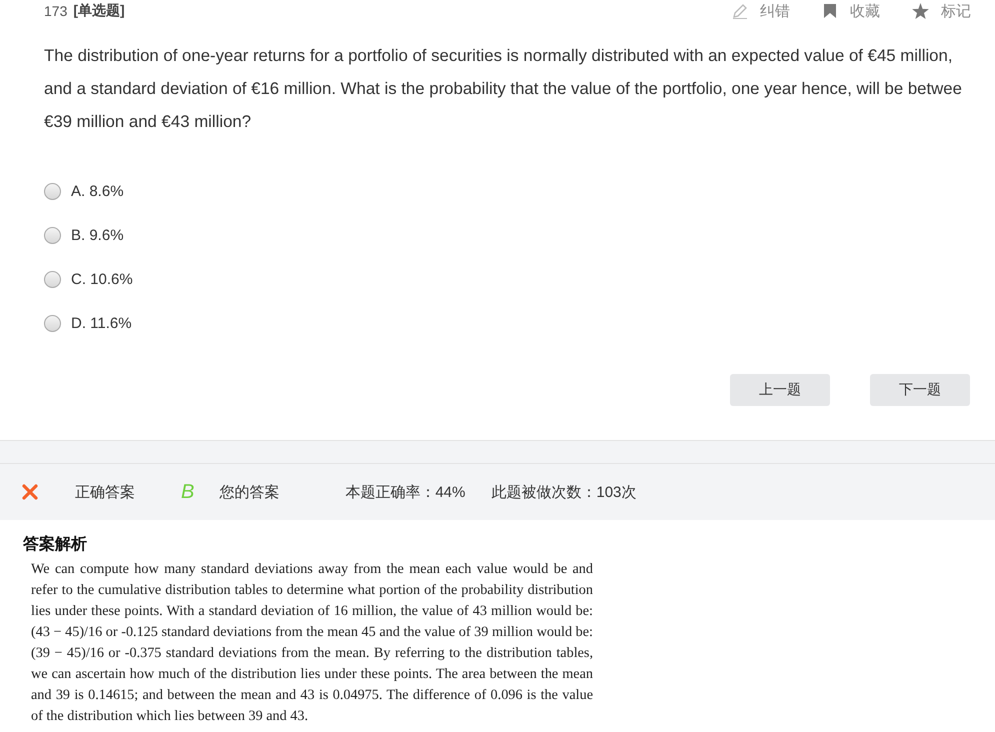 This screenshot has height=732, width=995. I want to click on answer-option: A. 8.6%, so click(519, 191).